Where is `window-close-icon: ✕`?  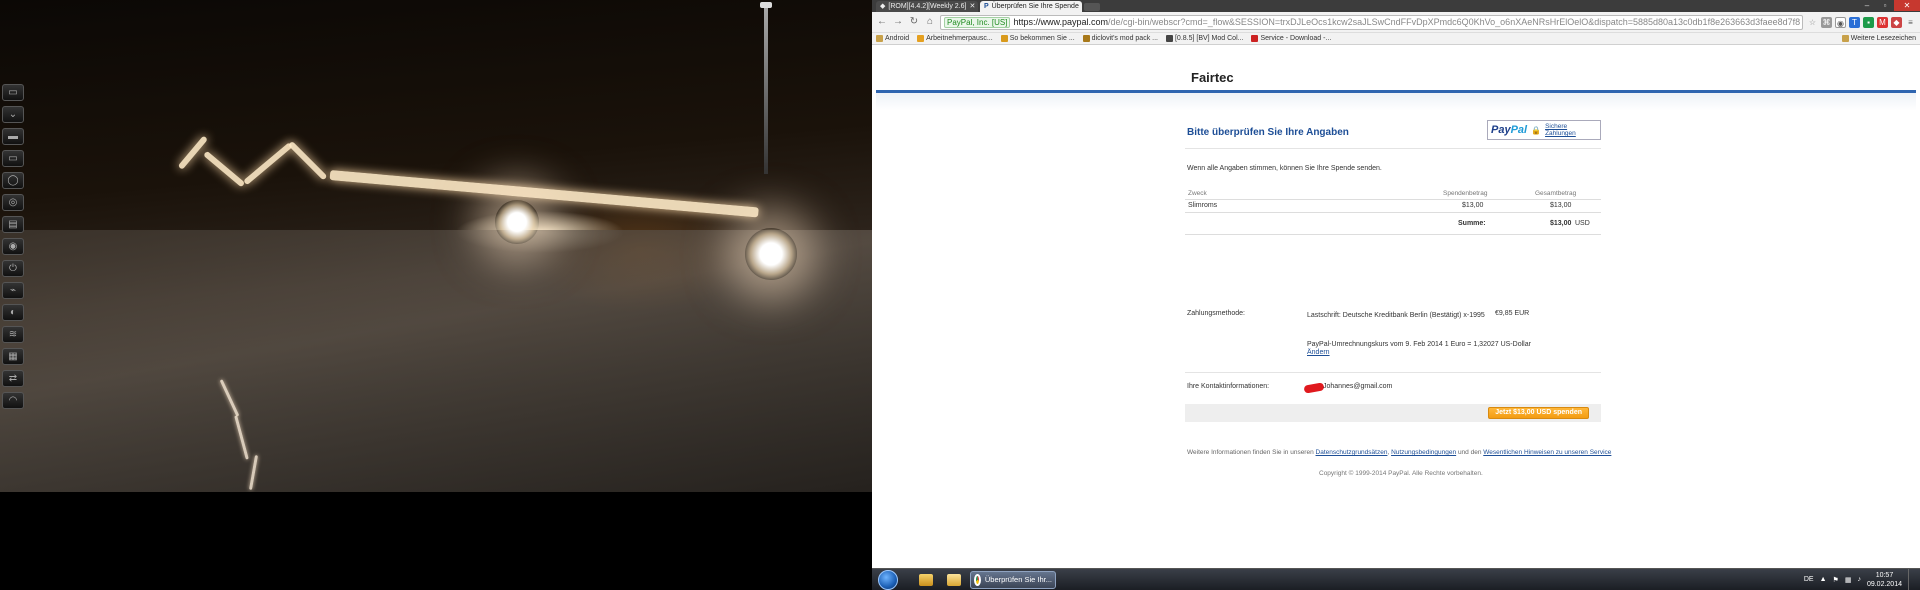
window-close-icon: ✕ is located at coordinates (1907, 5).